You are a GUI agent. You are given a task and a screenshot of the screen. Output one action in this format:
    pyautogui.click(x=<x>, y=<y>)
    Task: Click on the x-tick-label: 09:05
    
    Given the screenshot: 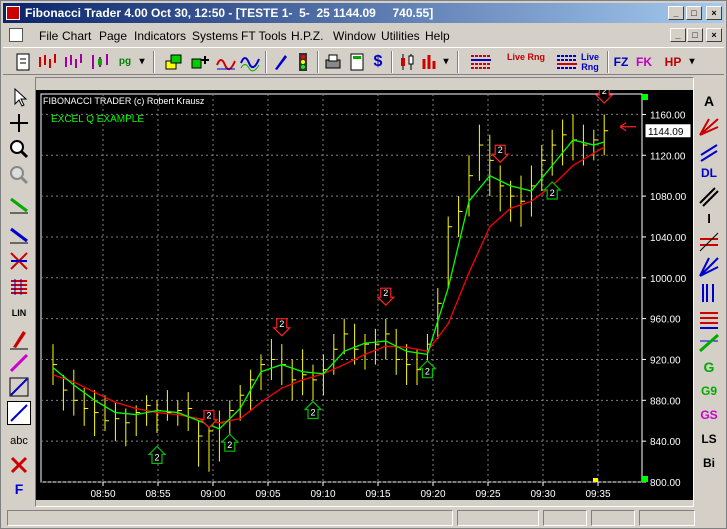 What is the action you would take?
    pyautogui.click(x=267, y=494)
    